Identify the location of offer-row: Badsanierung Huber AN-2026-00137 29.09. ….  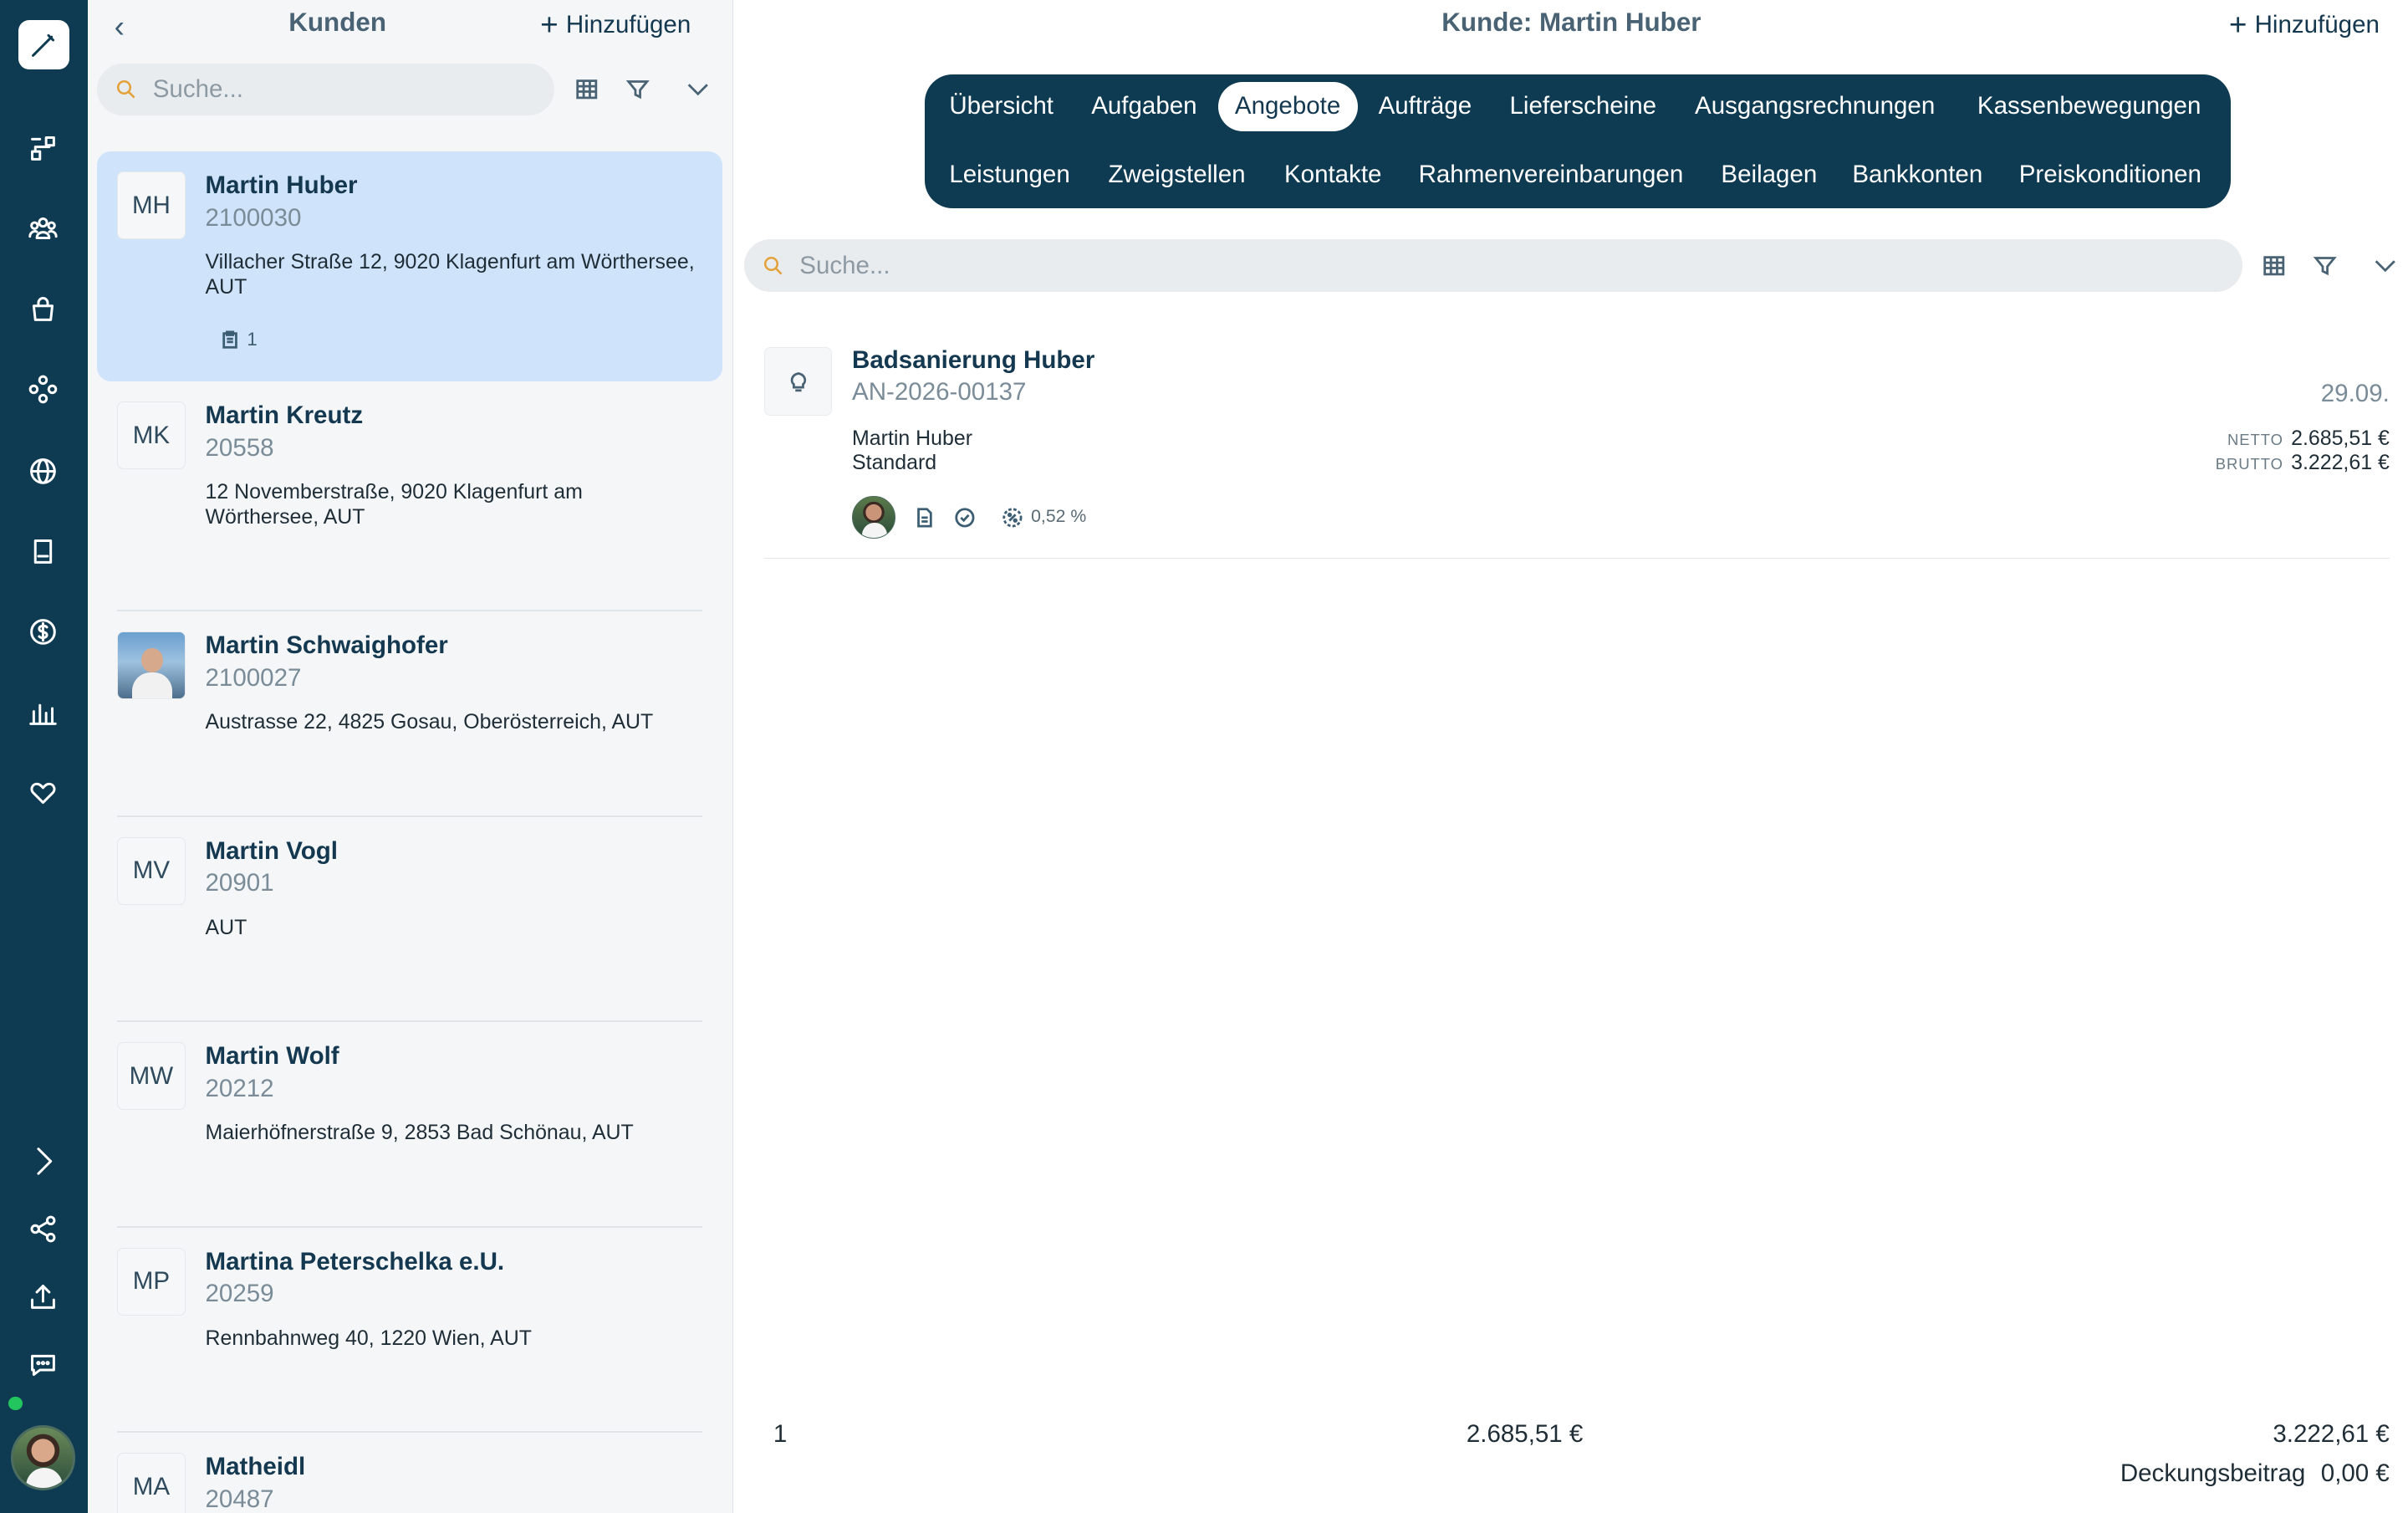
(1577, 450).